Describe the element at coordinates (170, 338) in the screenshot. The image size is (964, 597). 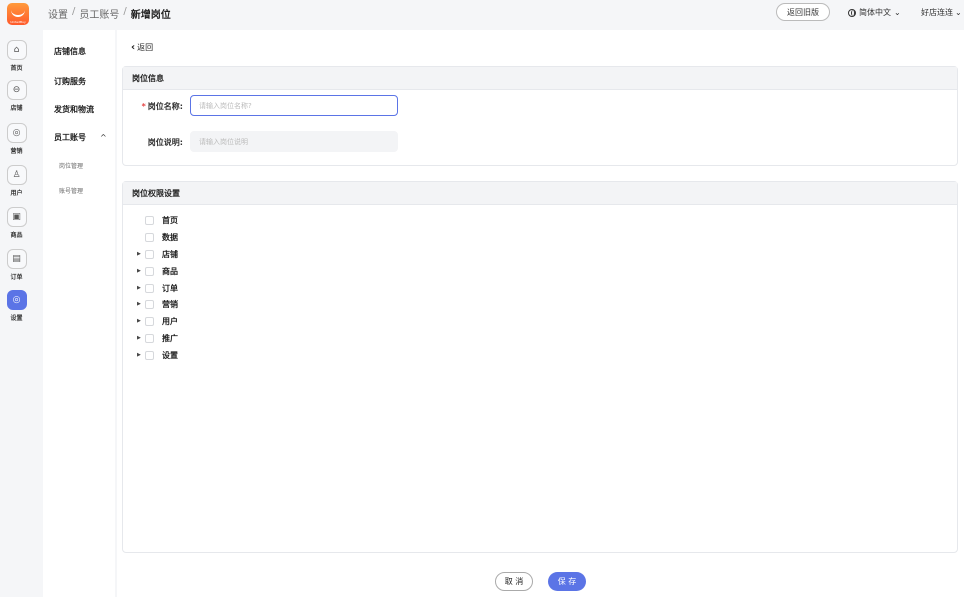
I see `permission-label: 推广` at that location.